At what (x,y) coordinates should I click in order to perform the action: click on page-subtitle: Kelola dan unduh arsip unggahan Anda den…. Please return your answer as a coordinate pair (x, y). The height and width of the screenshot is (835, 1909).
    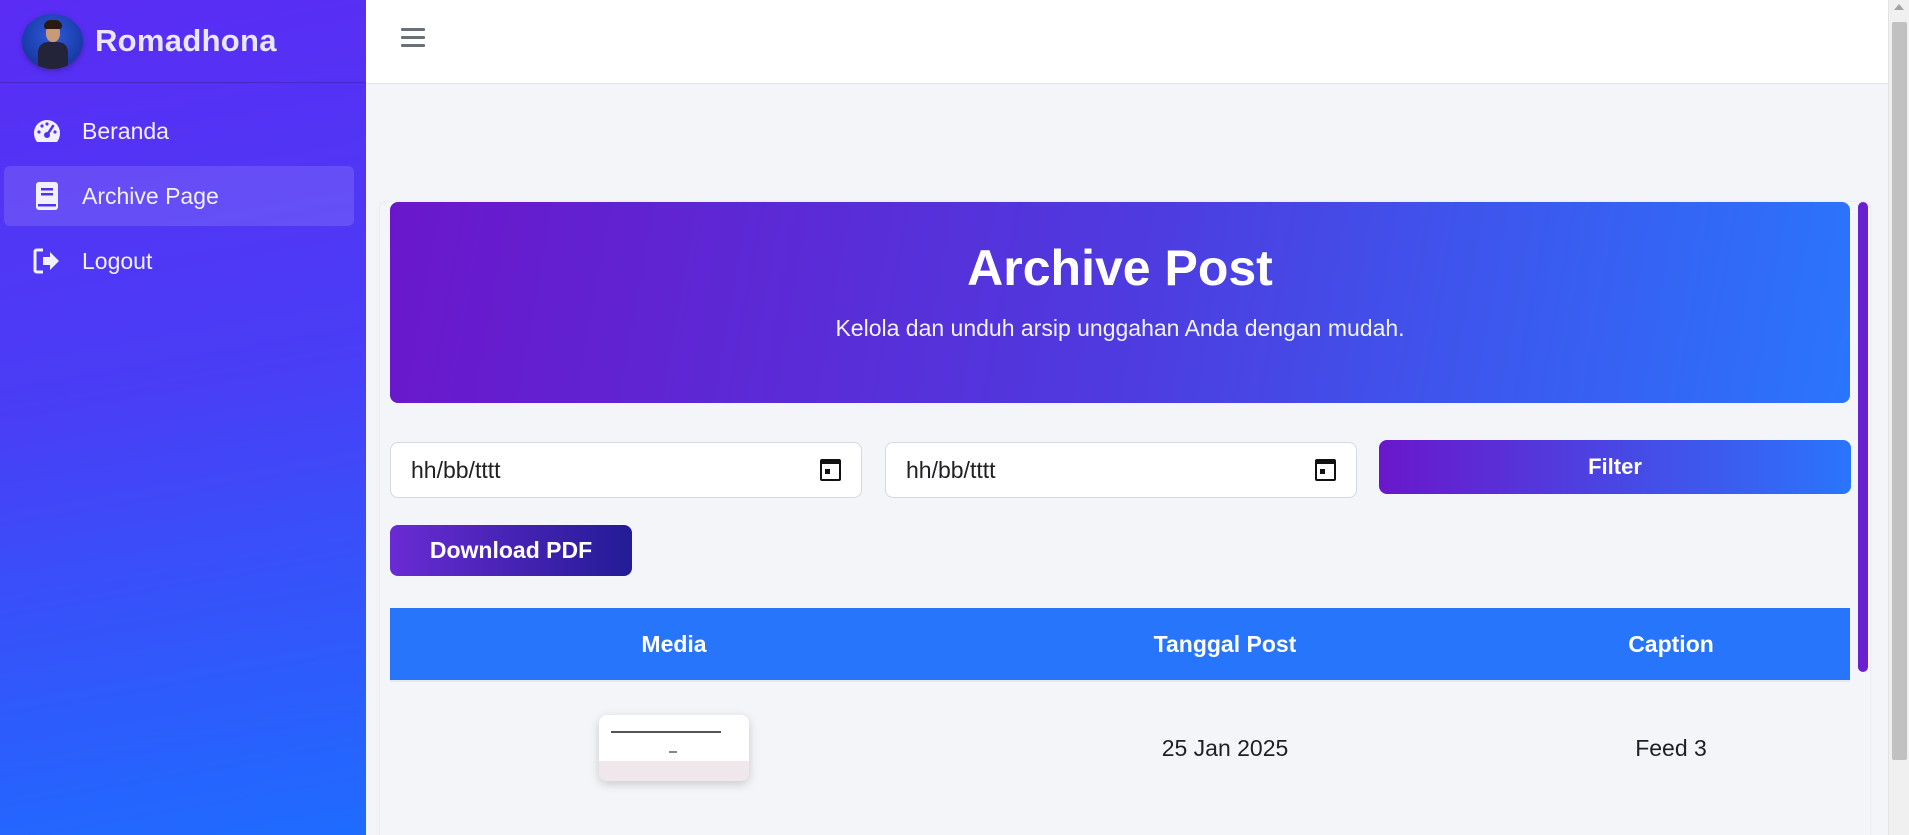
    Looking at the image, I should click on (1120, 328).